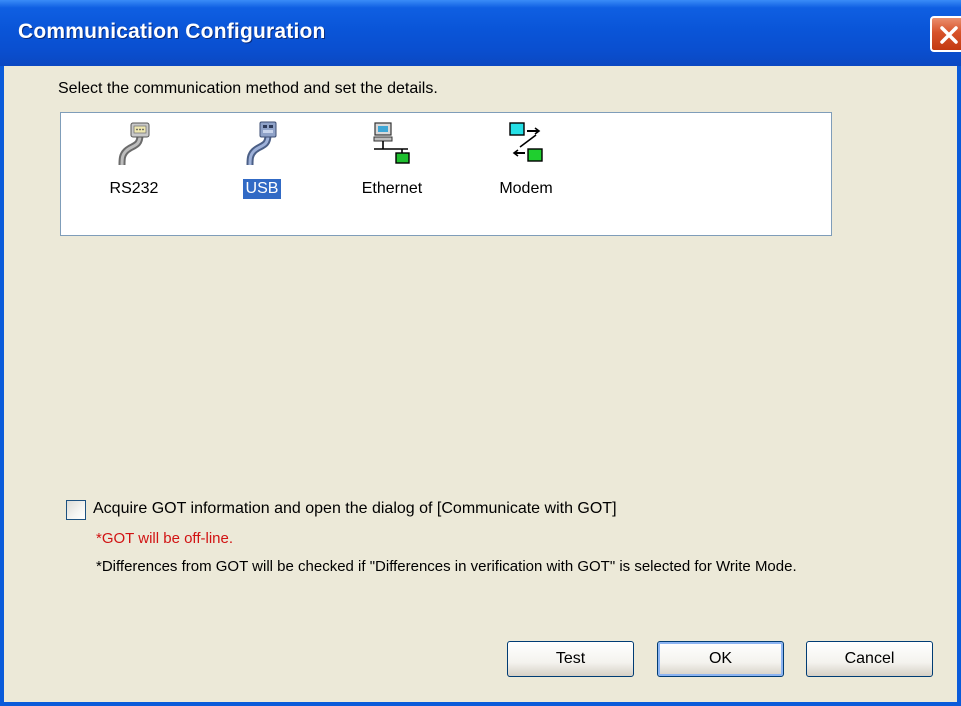  I want to click on method-label-modem: Modem, so click(526, 188).